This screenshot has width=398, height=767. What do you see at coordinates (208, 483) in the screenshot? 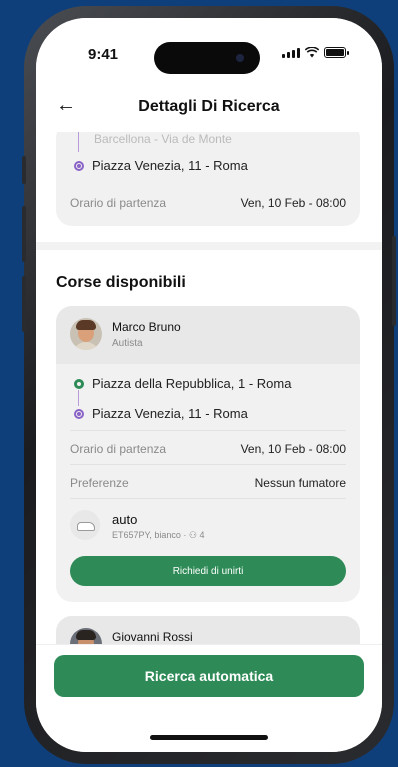
I see `preferences-row: Preferenze Nessun fumatore` at bounding box center [208, 483].